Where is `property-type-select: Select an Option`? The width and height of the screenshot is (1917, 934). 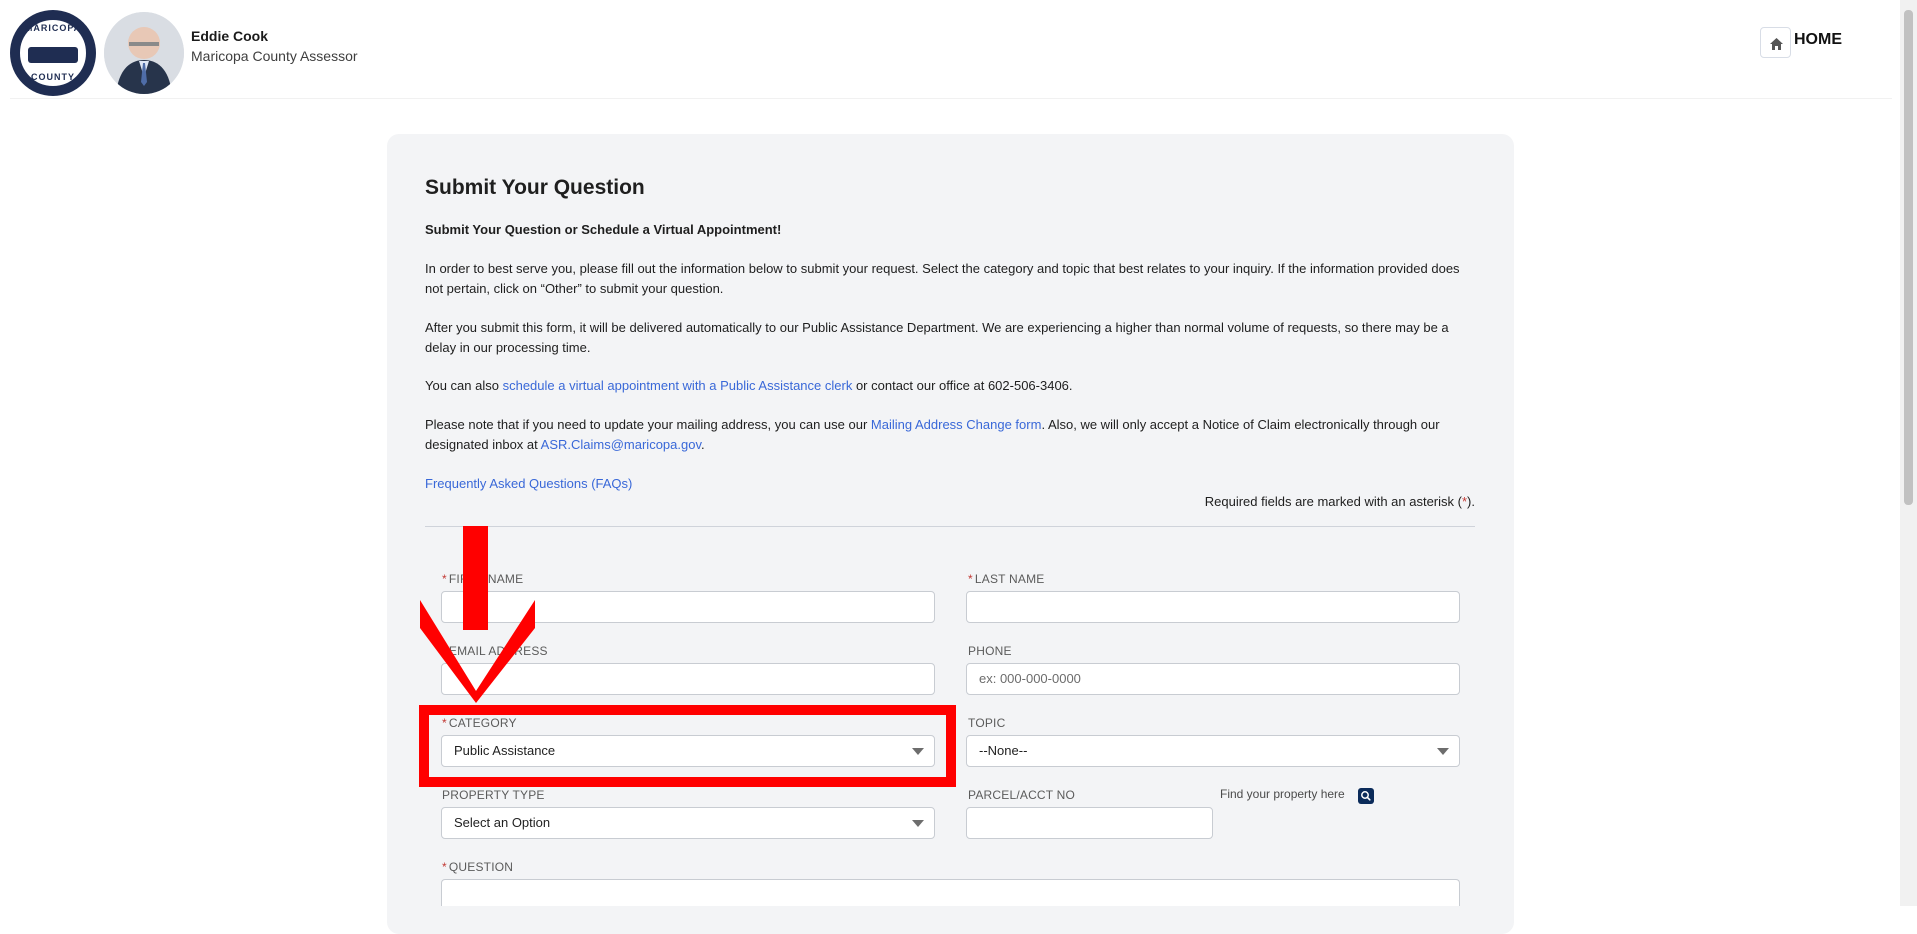 property-type-select: Select an Option is located at coordinates (688, 823).